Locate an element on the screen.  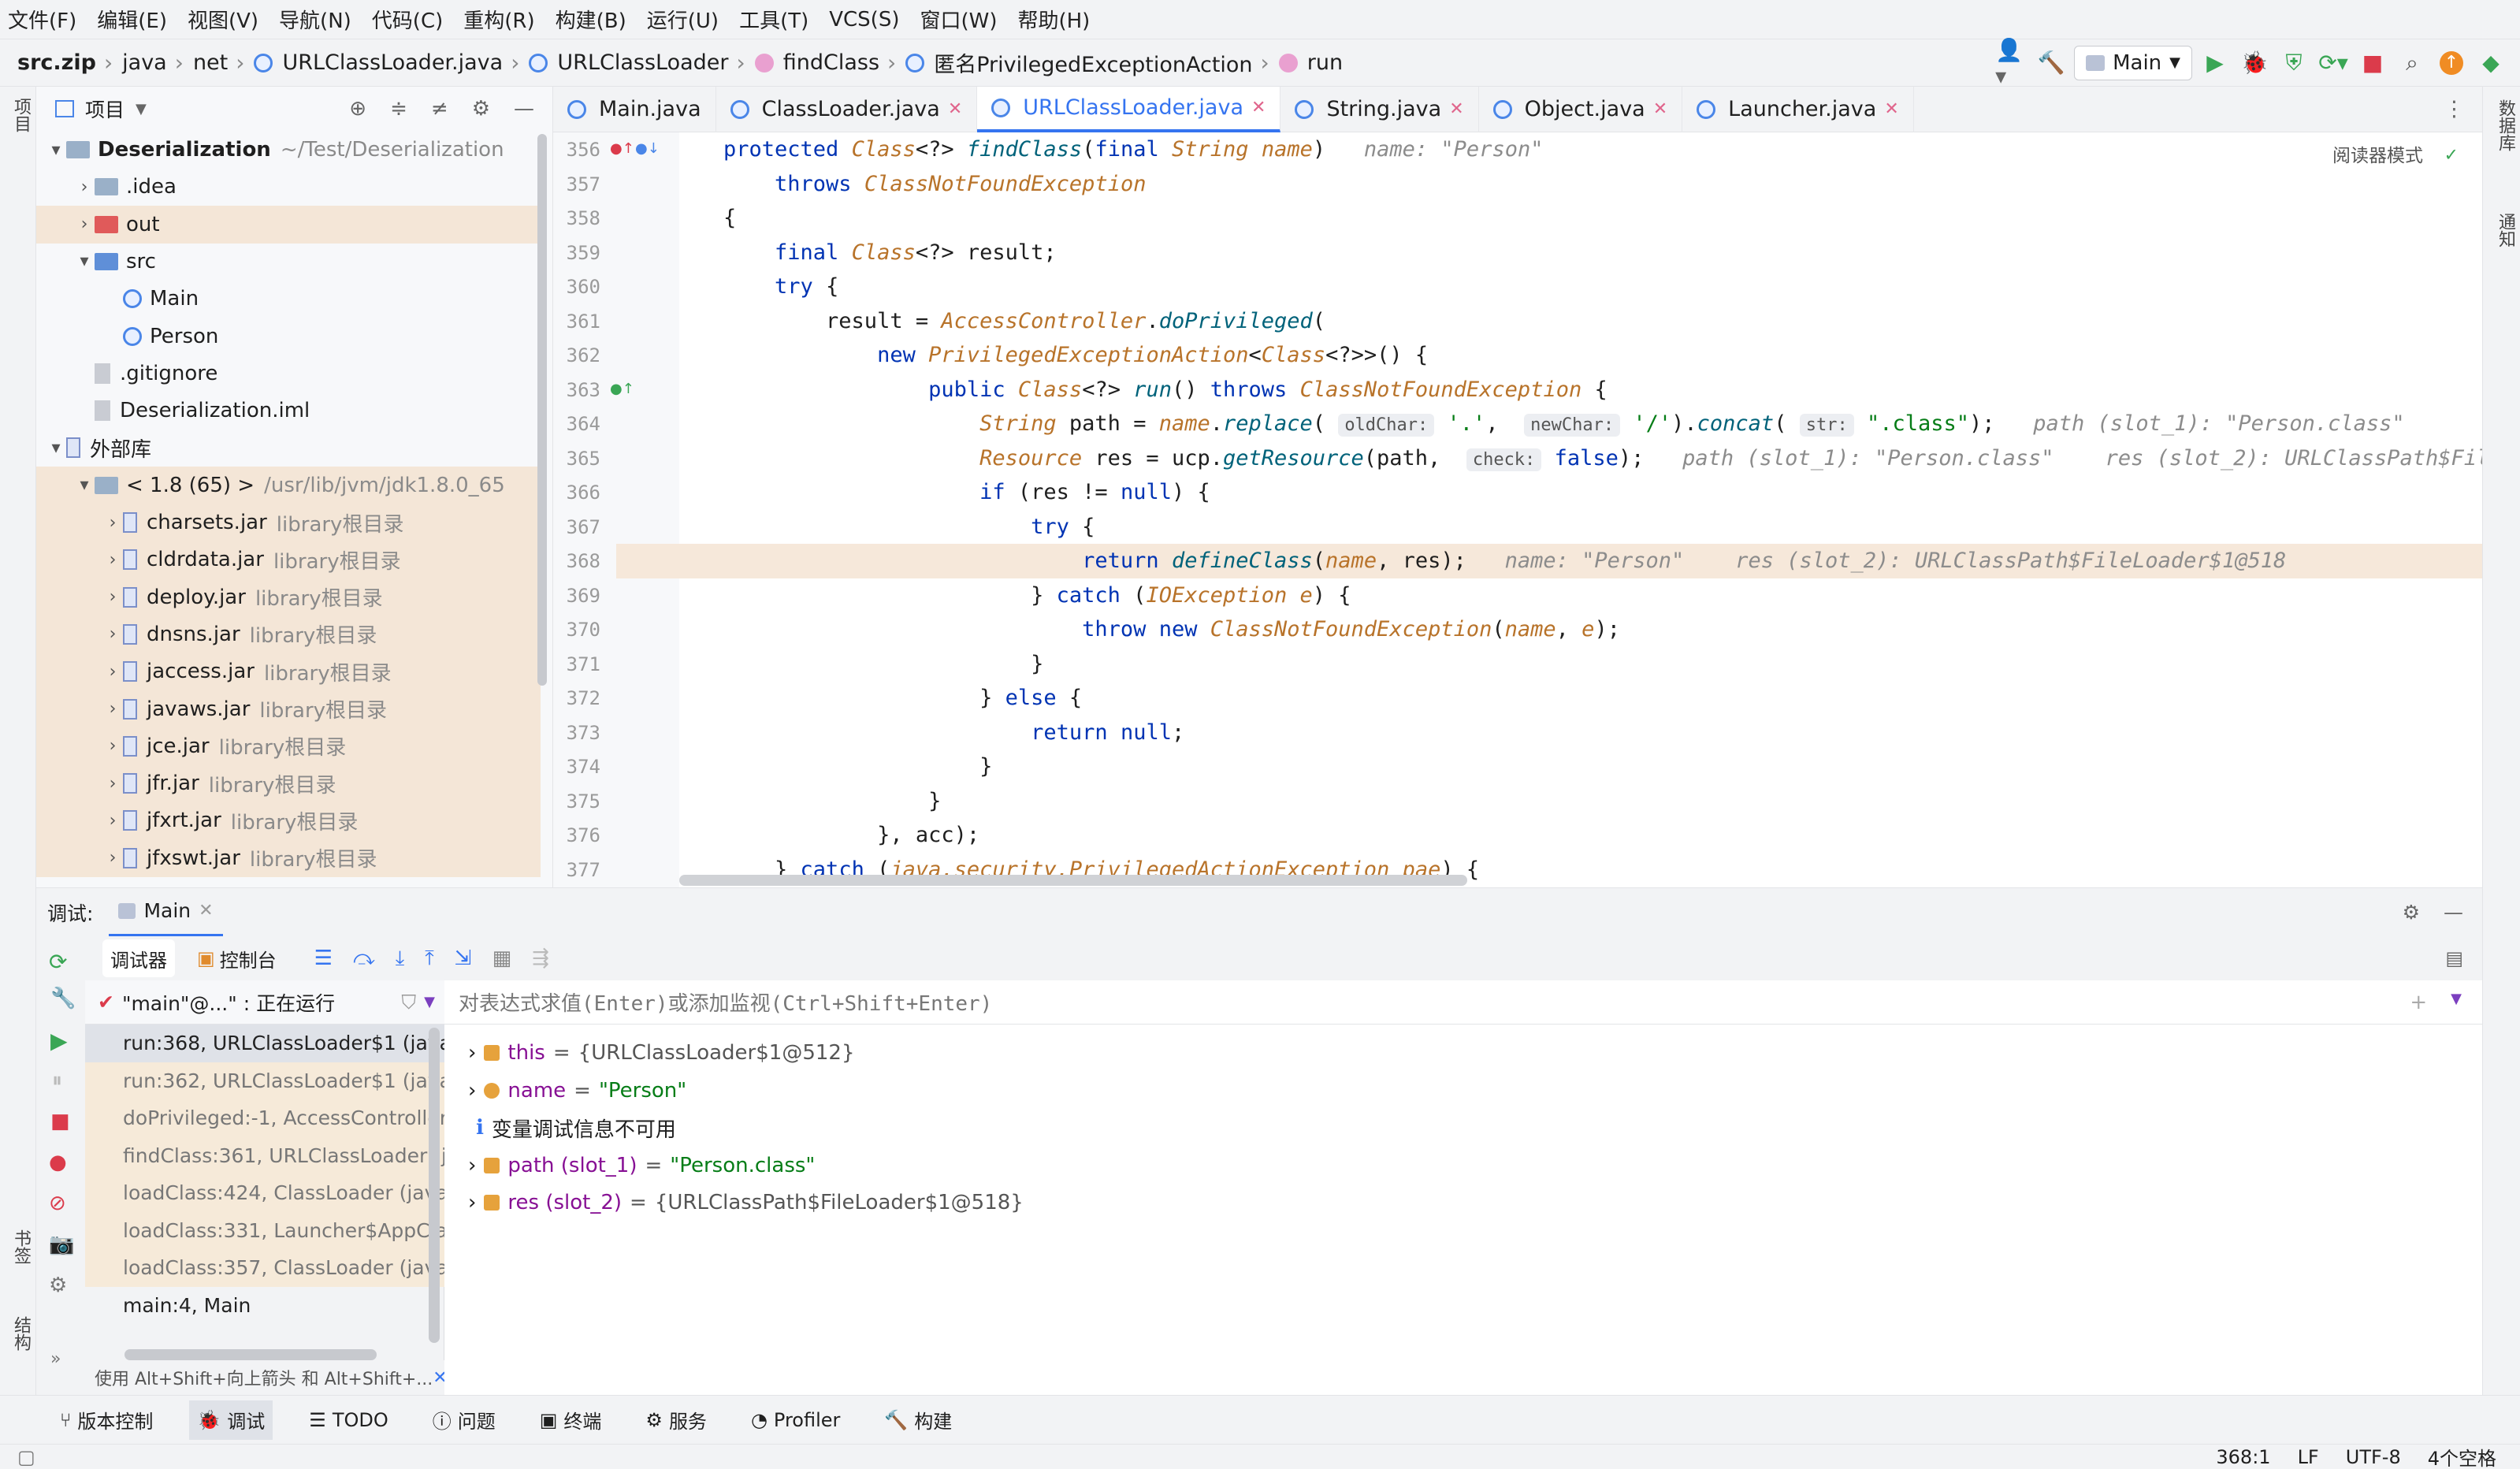
trace-icon: ⇶ is located at coordinates (540, 958).